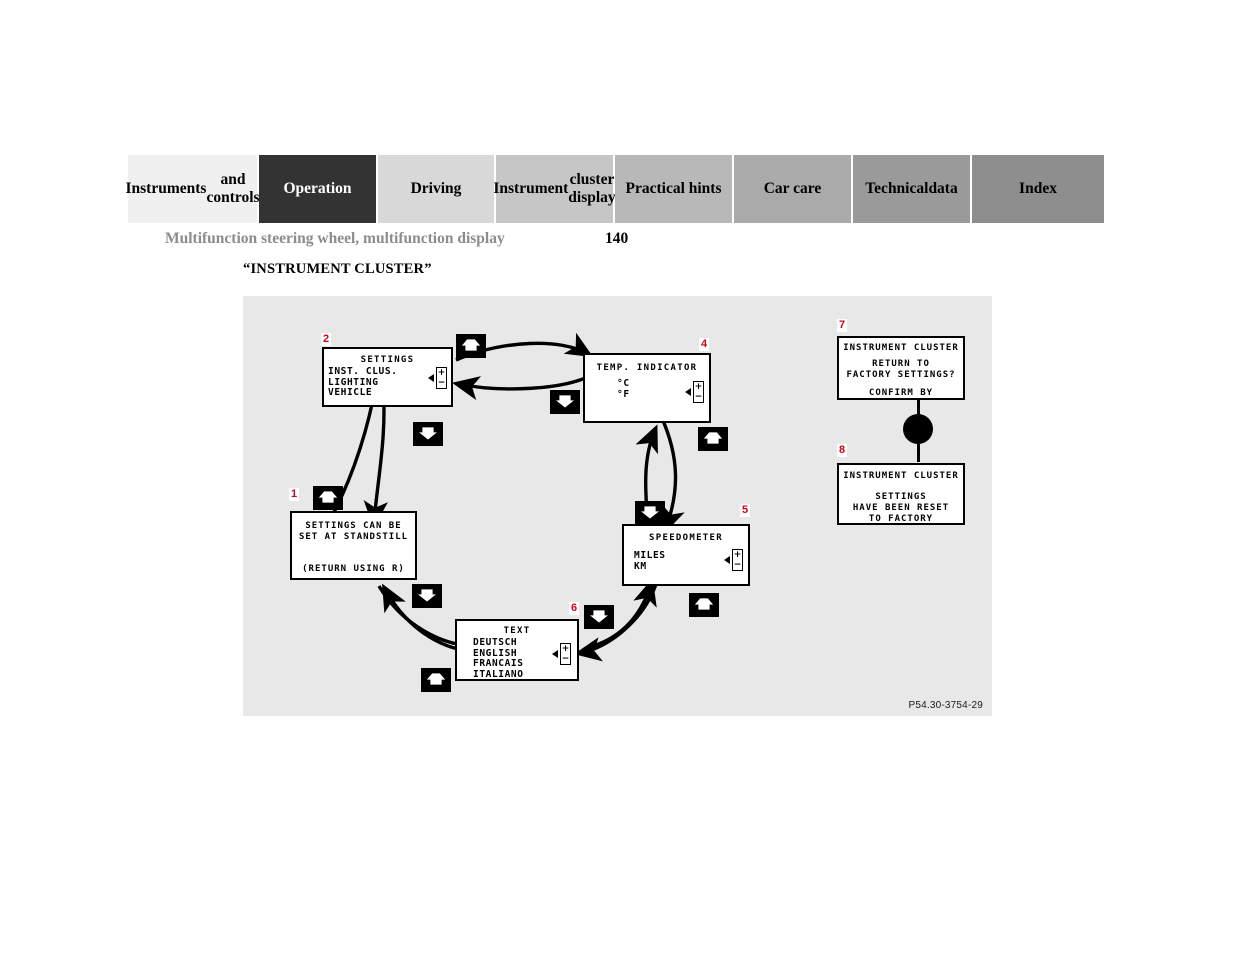 The height and width of the screenshot is (954, 1235). Describe the element at coordinates (353, 569) in the screenshot. I see `lcd-settings-standstill-footer: (RETURN USING R)` at that location.